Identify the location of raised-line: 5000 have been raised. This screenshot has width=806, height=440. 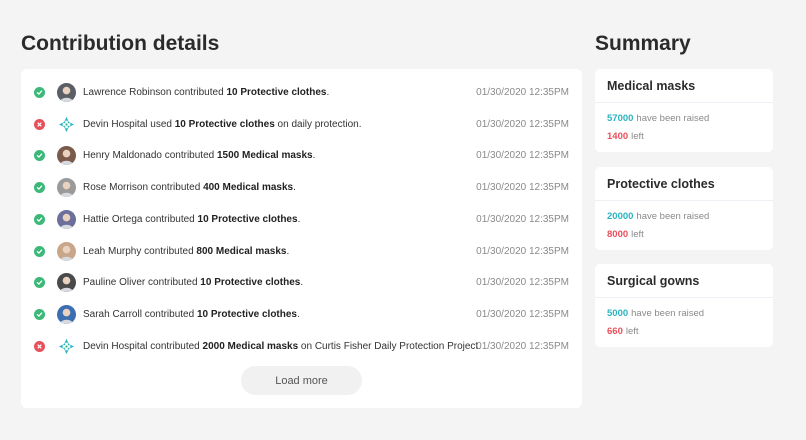
(684, 313).